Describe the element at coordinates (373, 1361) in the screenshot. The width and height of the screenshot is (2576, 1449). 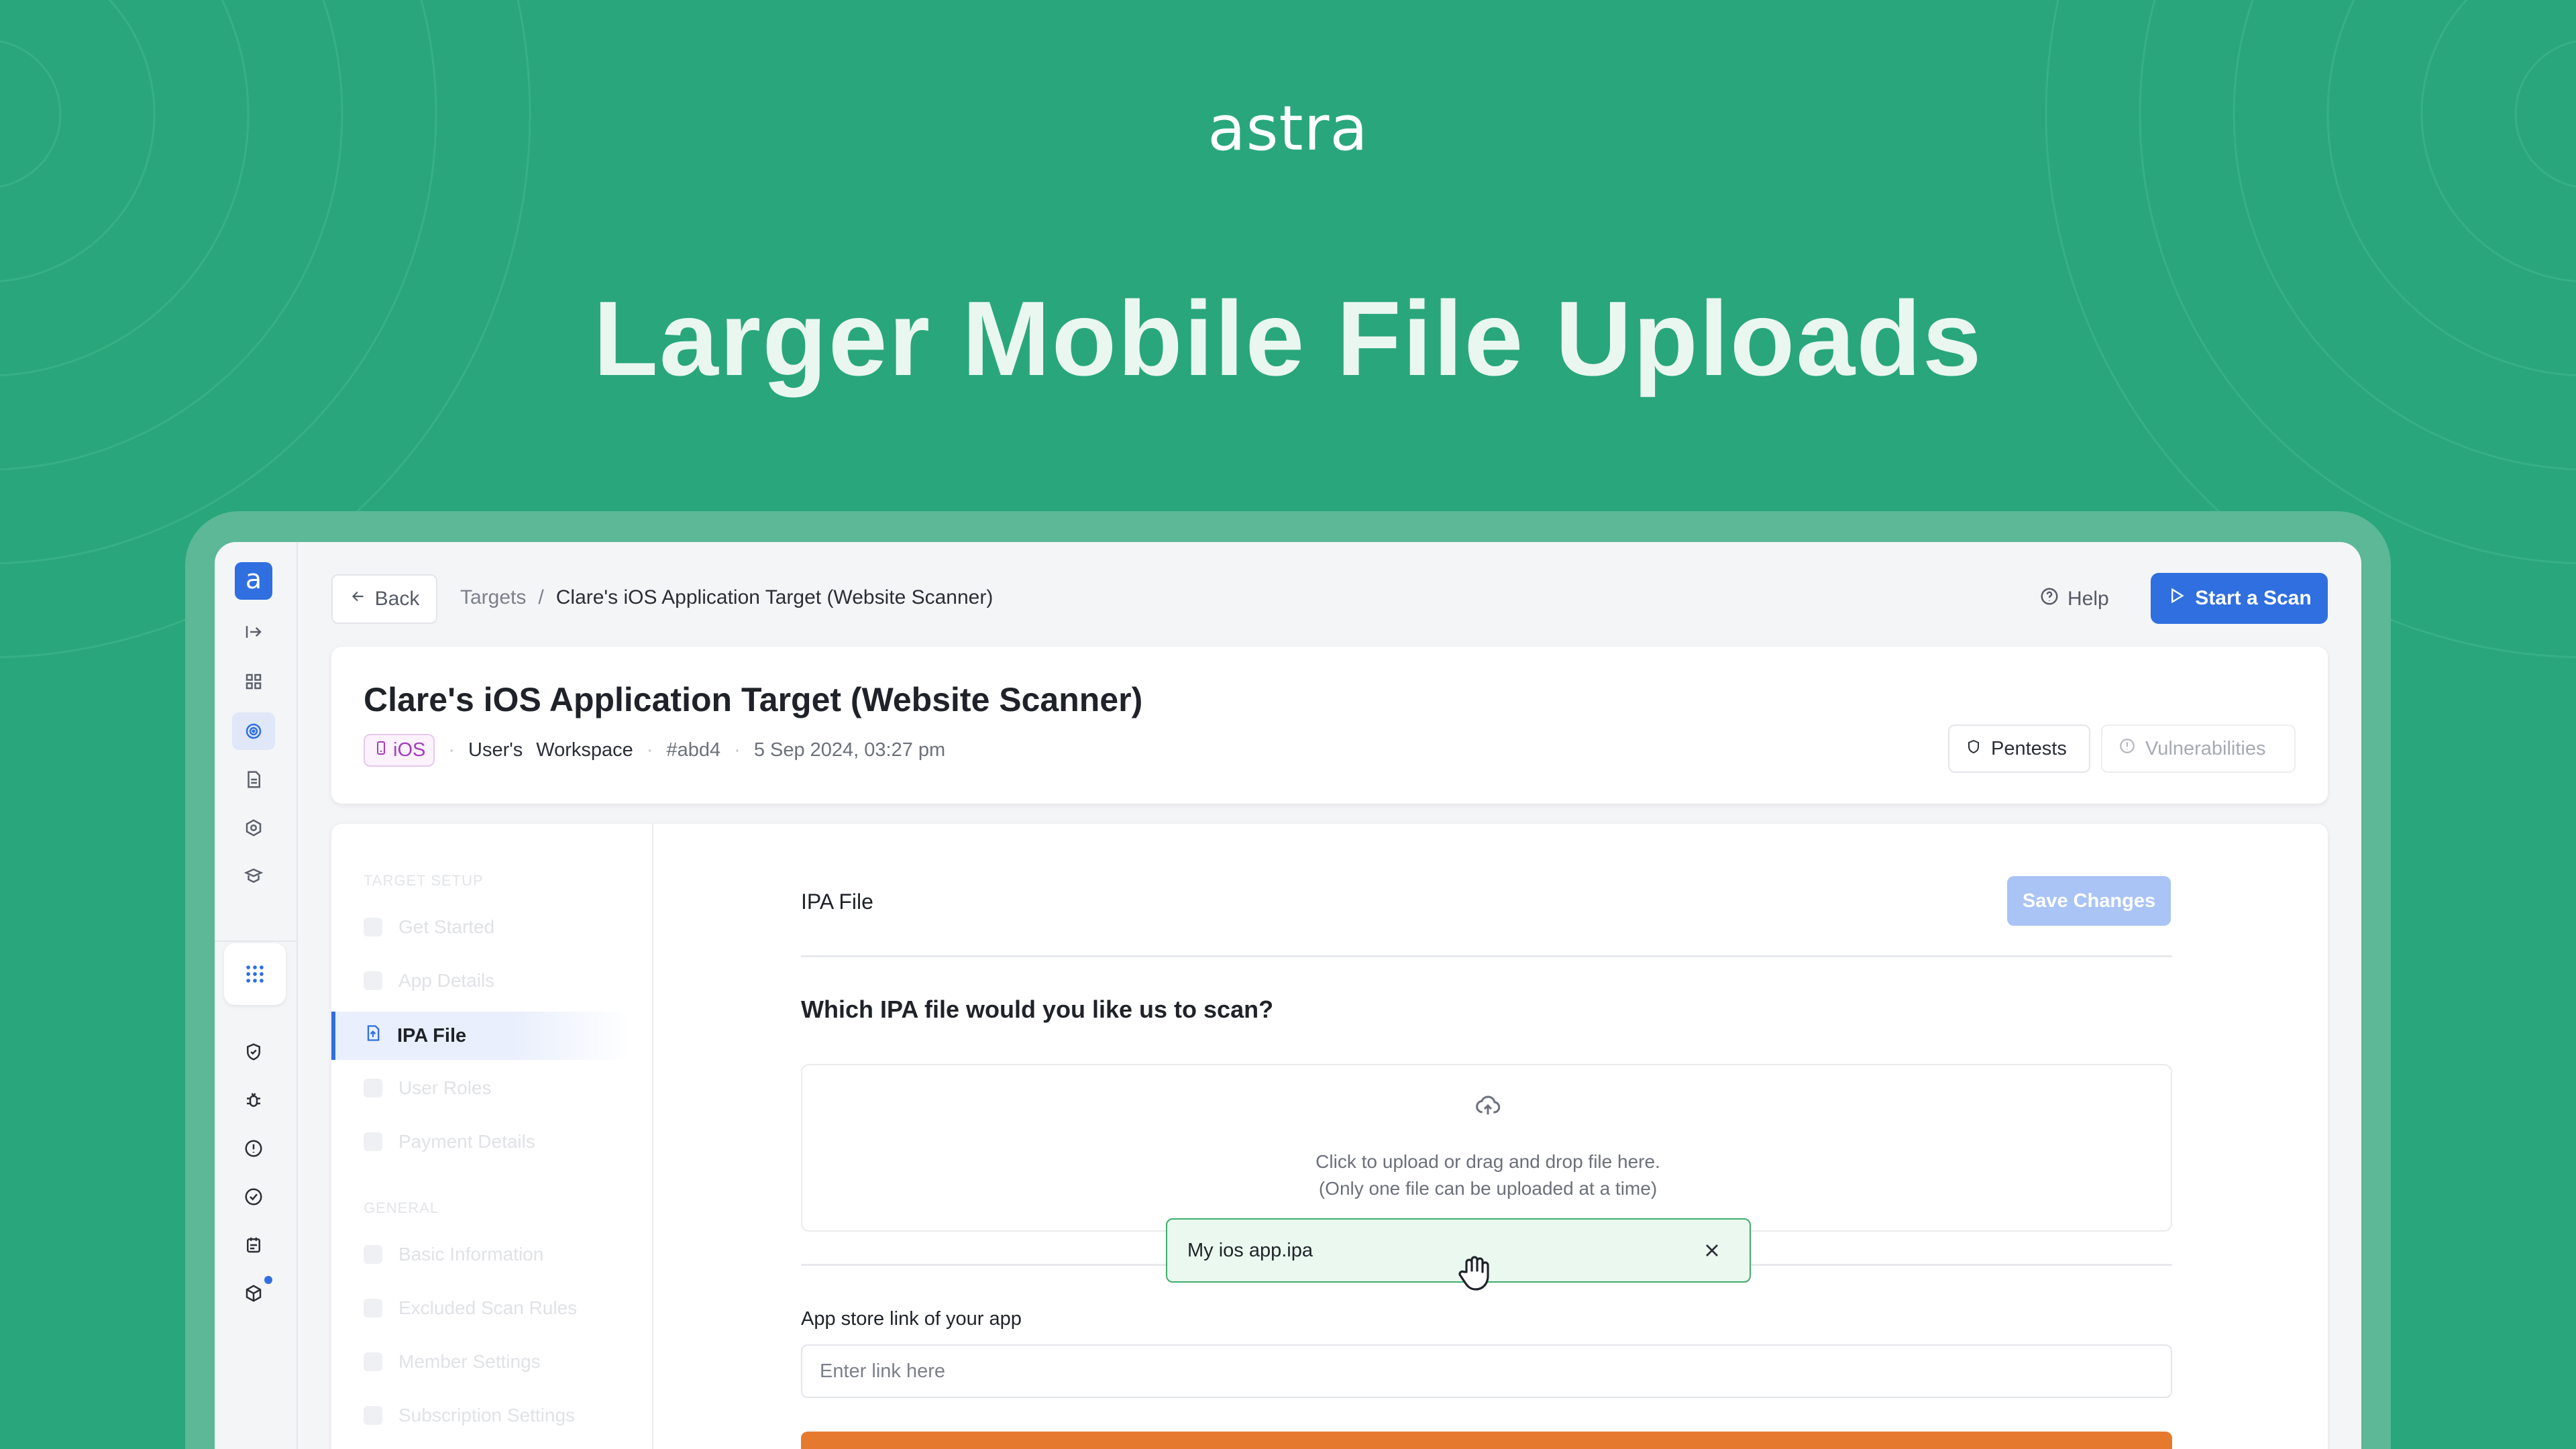
I see `members-icon` at that location.